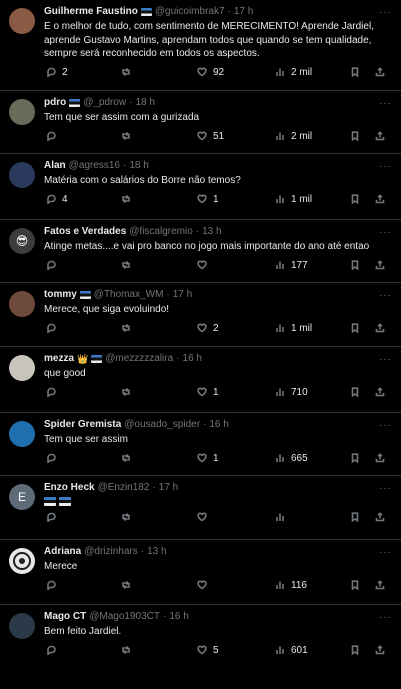 The height and width of the screenshot is (689, 401). What do you see at coordinates (104, 103) in the screenshot?
I see `handle: @_pdrow` at bounding box center [104, 103].